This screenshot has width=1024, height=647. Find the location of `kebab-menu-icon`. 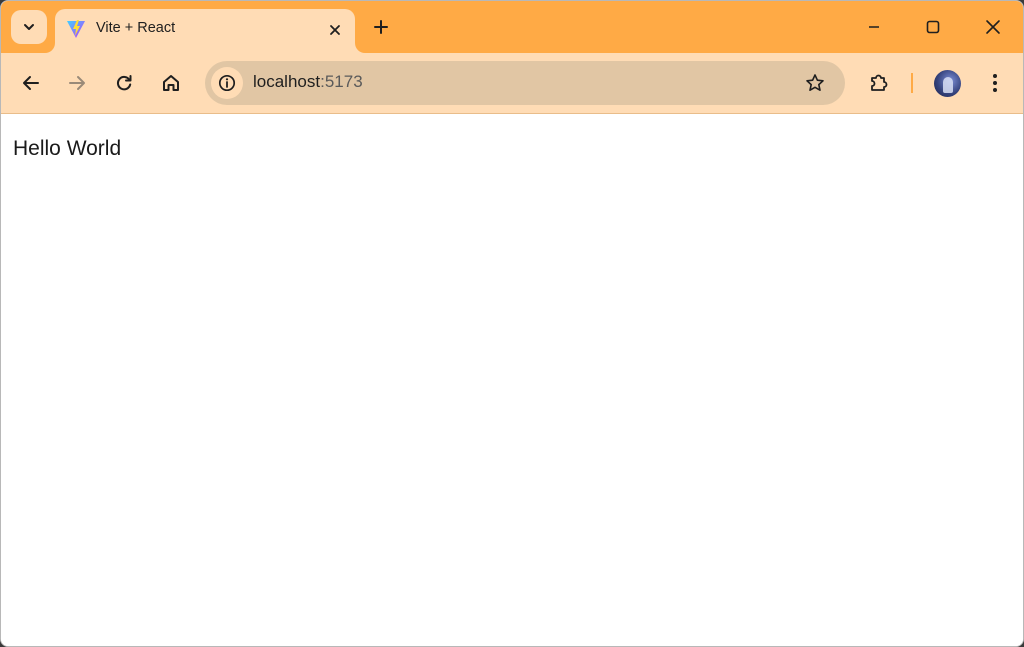

kebab-menu-icon is located at coordinates (995, 83).